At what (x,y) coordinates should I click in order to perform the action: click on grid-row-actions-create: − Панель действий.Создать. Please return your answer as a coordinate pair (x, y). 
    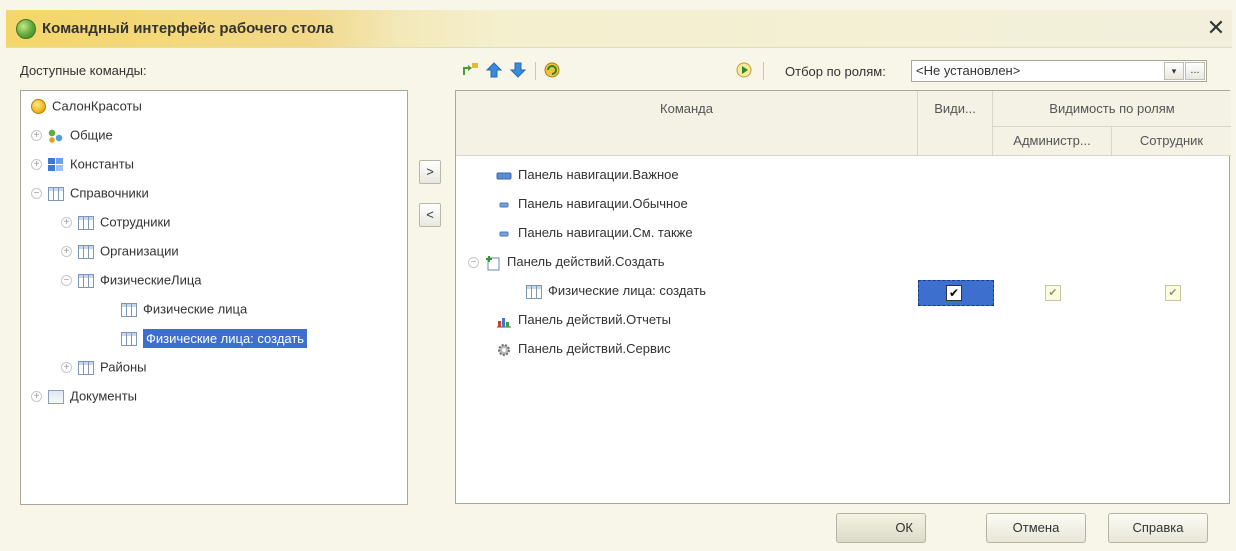
    Looking at the image, I should click on (566, 262).